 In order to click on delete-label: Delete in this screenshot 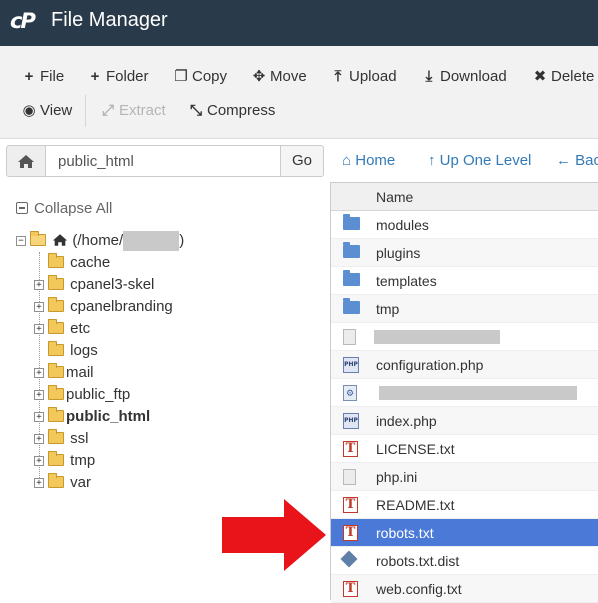, I will do `click(573, 76)`.